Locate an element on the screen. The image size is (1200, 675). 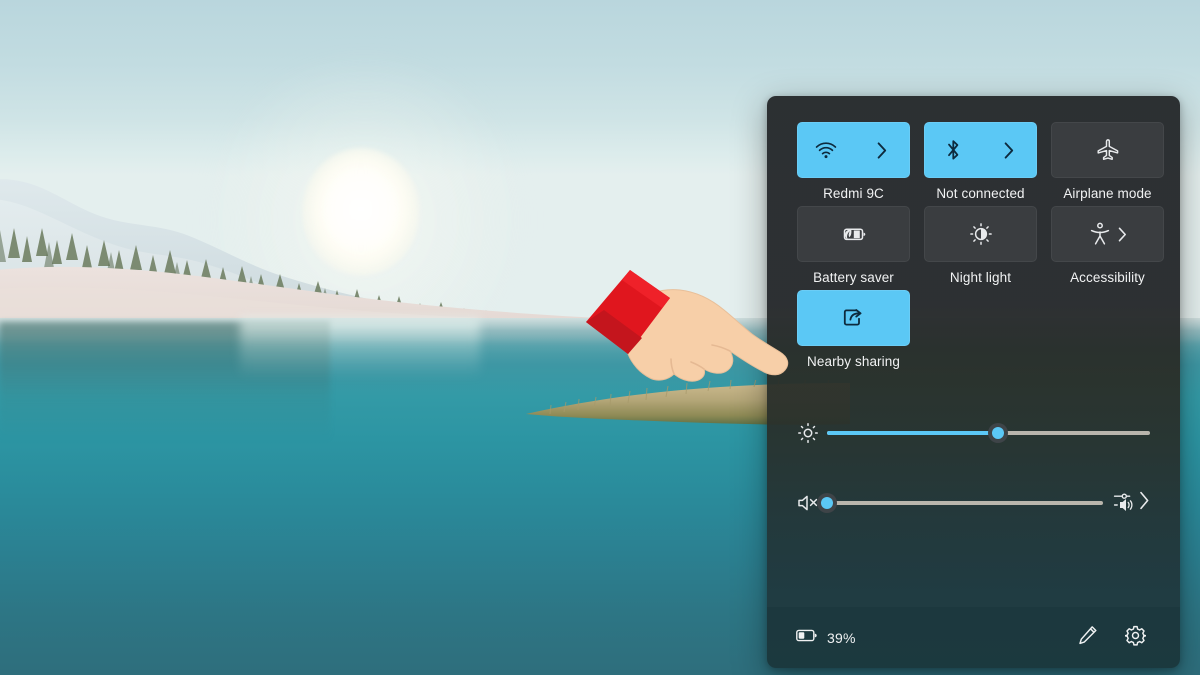
gear-icon is located at coordinates (1135, 638).